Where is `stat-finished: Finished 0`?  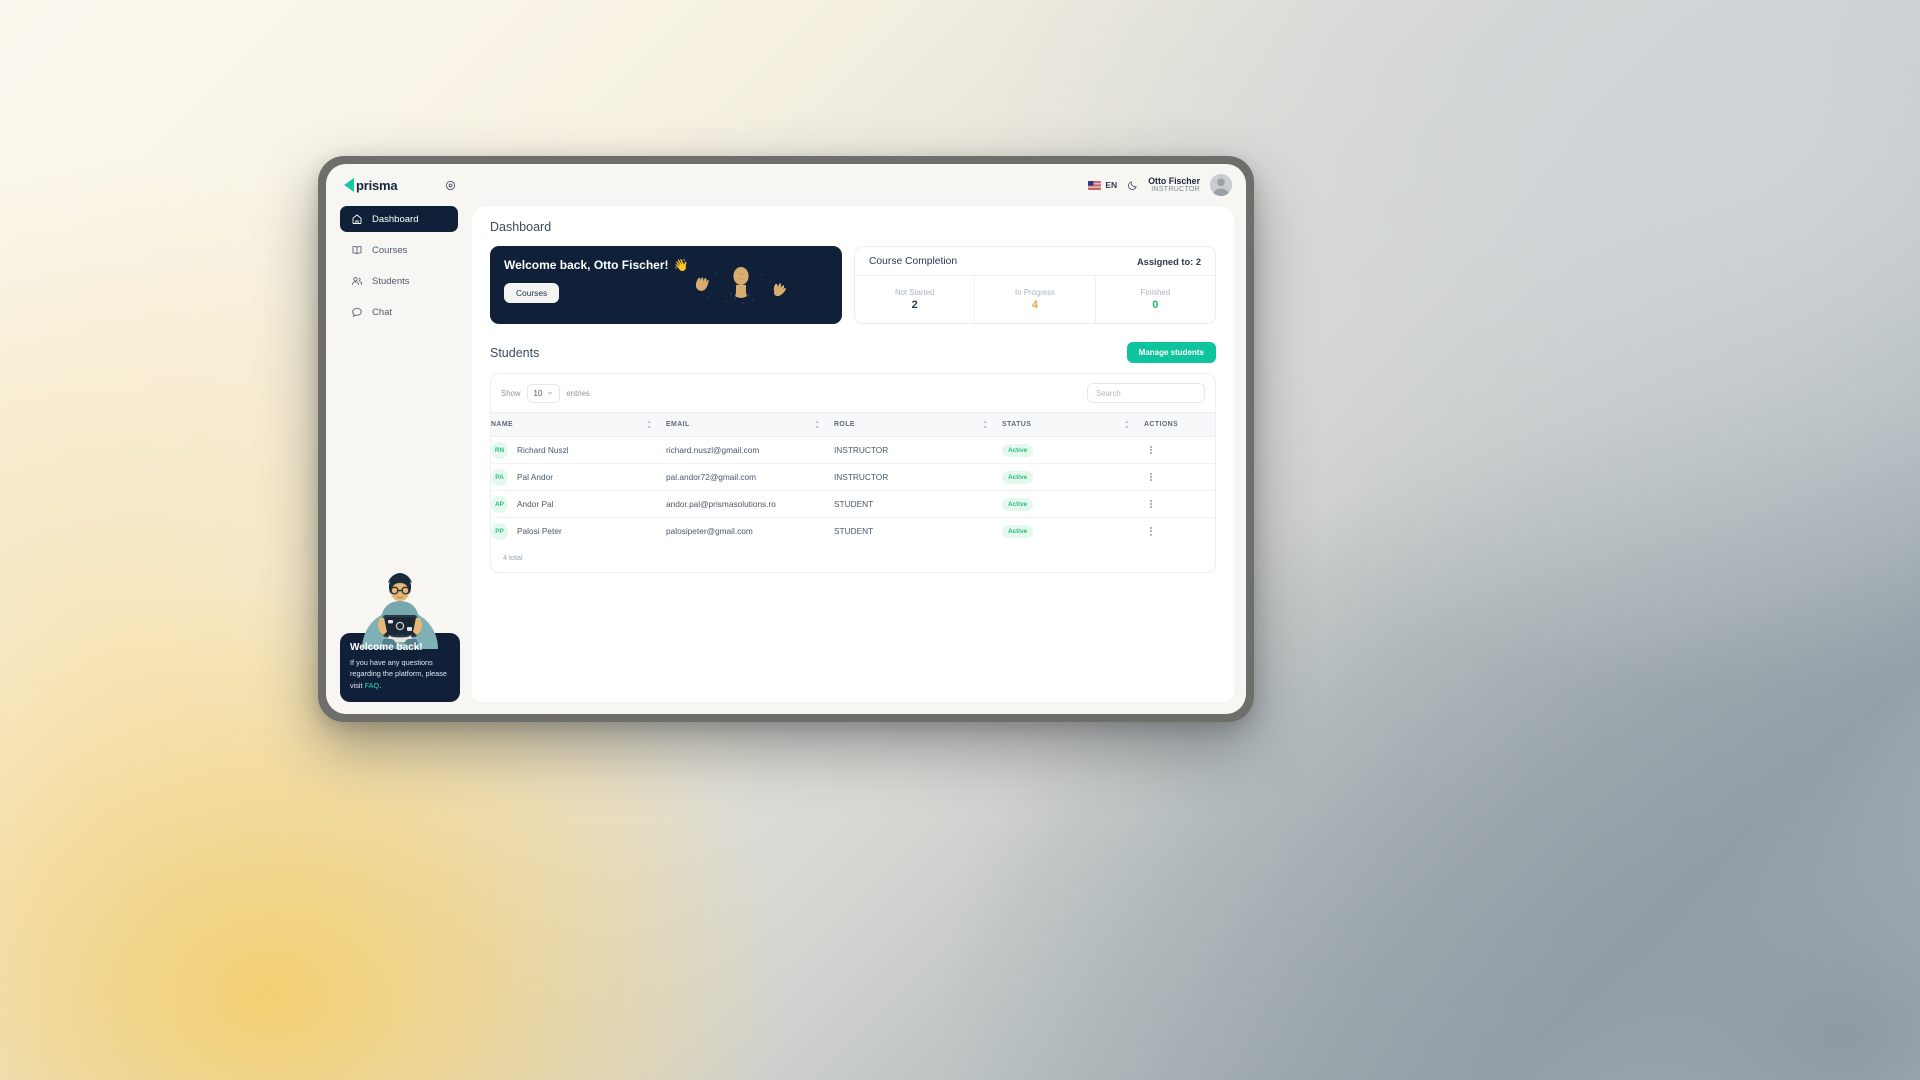
stat-finished: Finished 0 is located at coordinates (1154, 299).